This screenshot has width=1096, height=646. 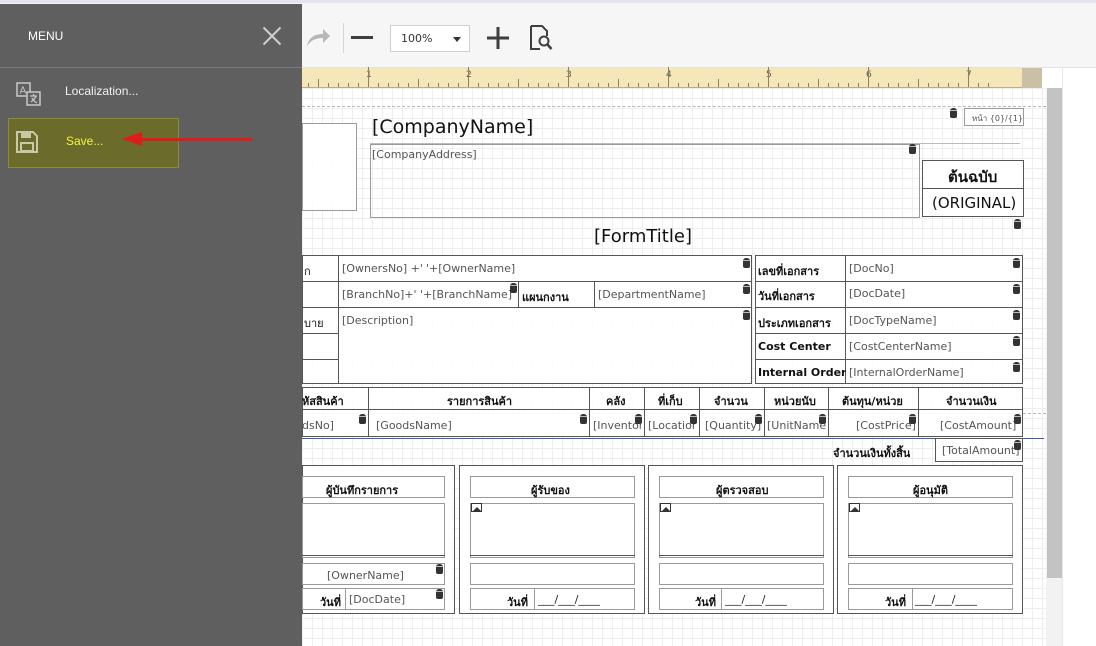 I want to click on doc-no-field: [DocNo], so click(x=871, y=268).